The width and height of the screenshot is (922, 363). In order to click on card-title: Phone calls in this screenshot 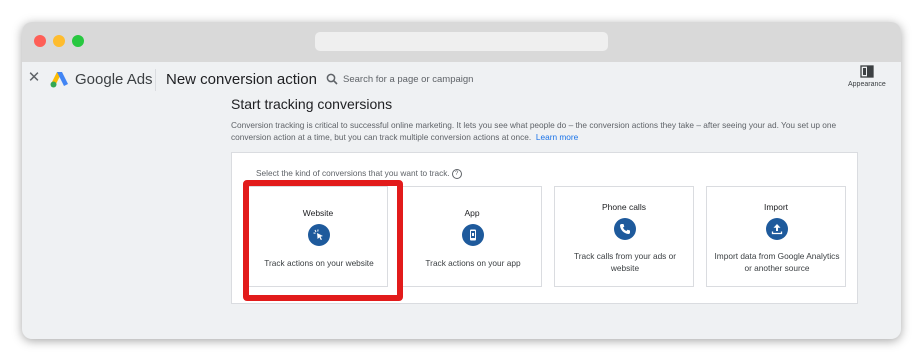, I will do `click(624, 207)`.